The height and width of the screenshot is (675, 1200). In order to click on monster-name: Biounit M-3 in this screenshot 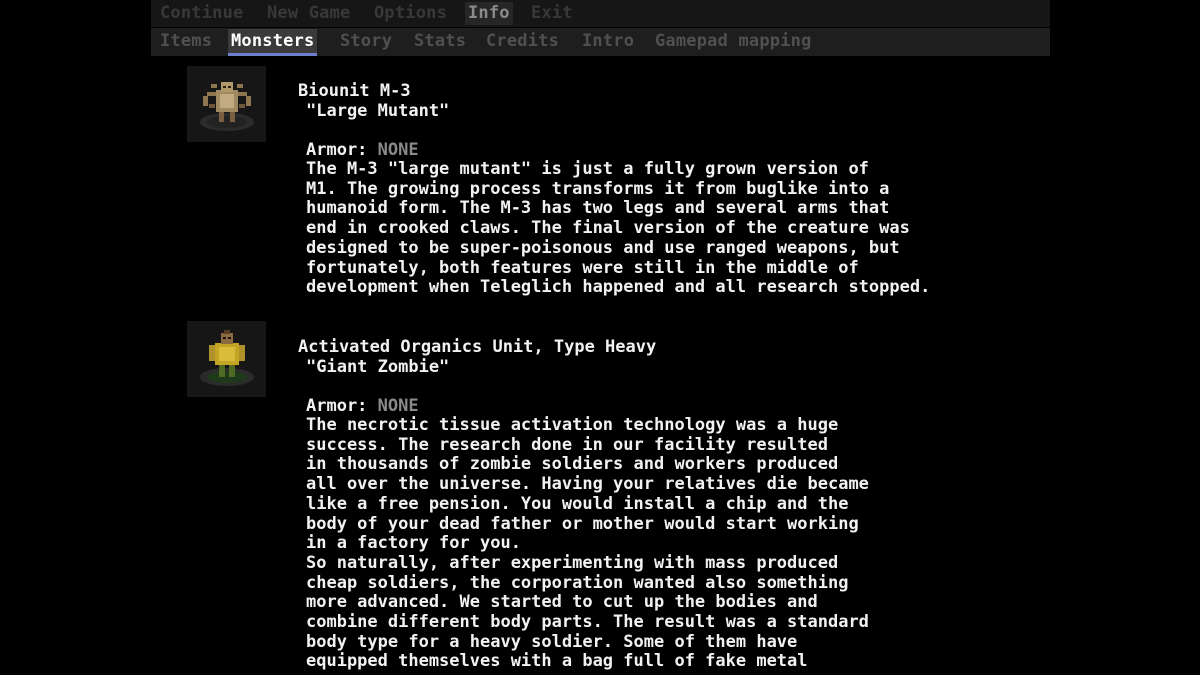, I will do `click(354, 91)`.